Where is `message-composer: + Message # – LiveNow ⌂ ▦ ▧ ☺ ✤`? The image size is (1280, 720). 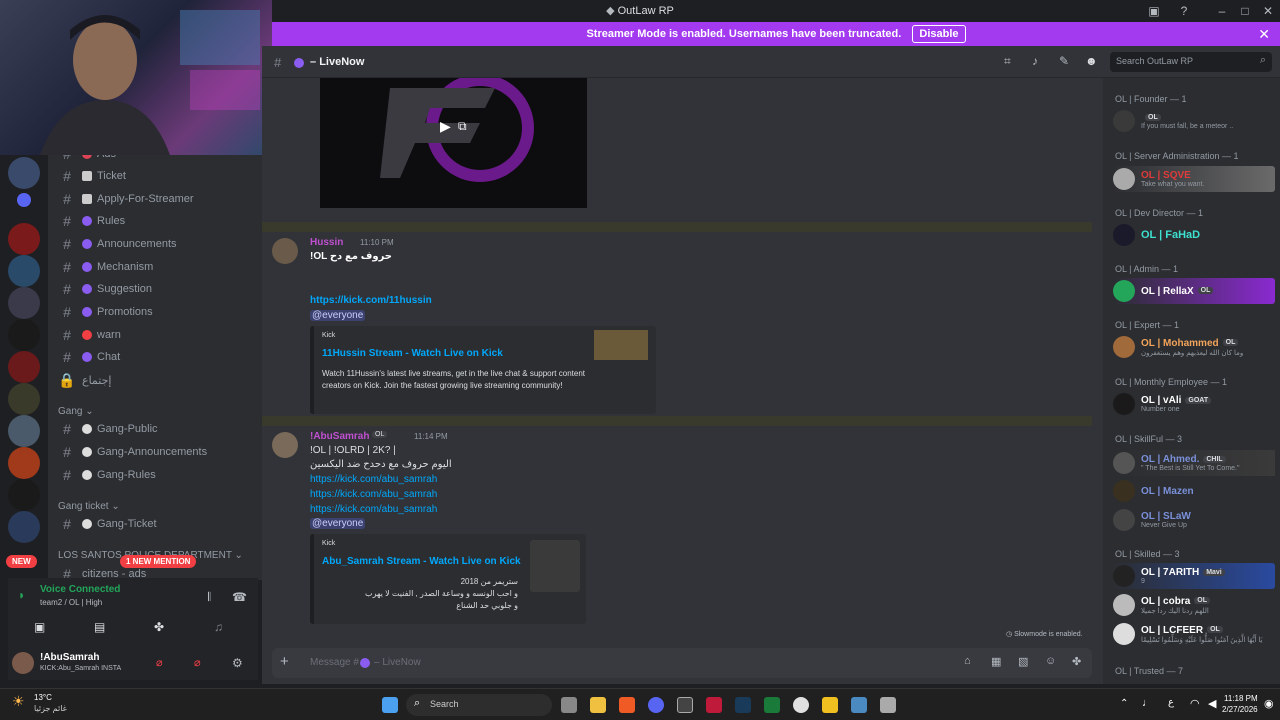
message-composer: + Message # – LiveNow ⌂ ▦ ▧ ☺ ✤ is located at coordinates (682, 663).